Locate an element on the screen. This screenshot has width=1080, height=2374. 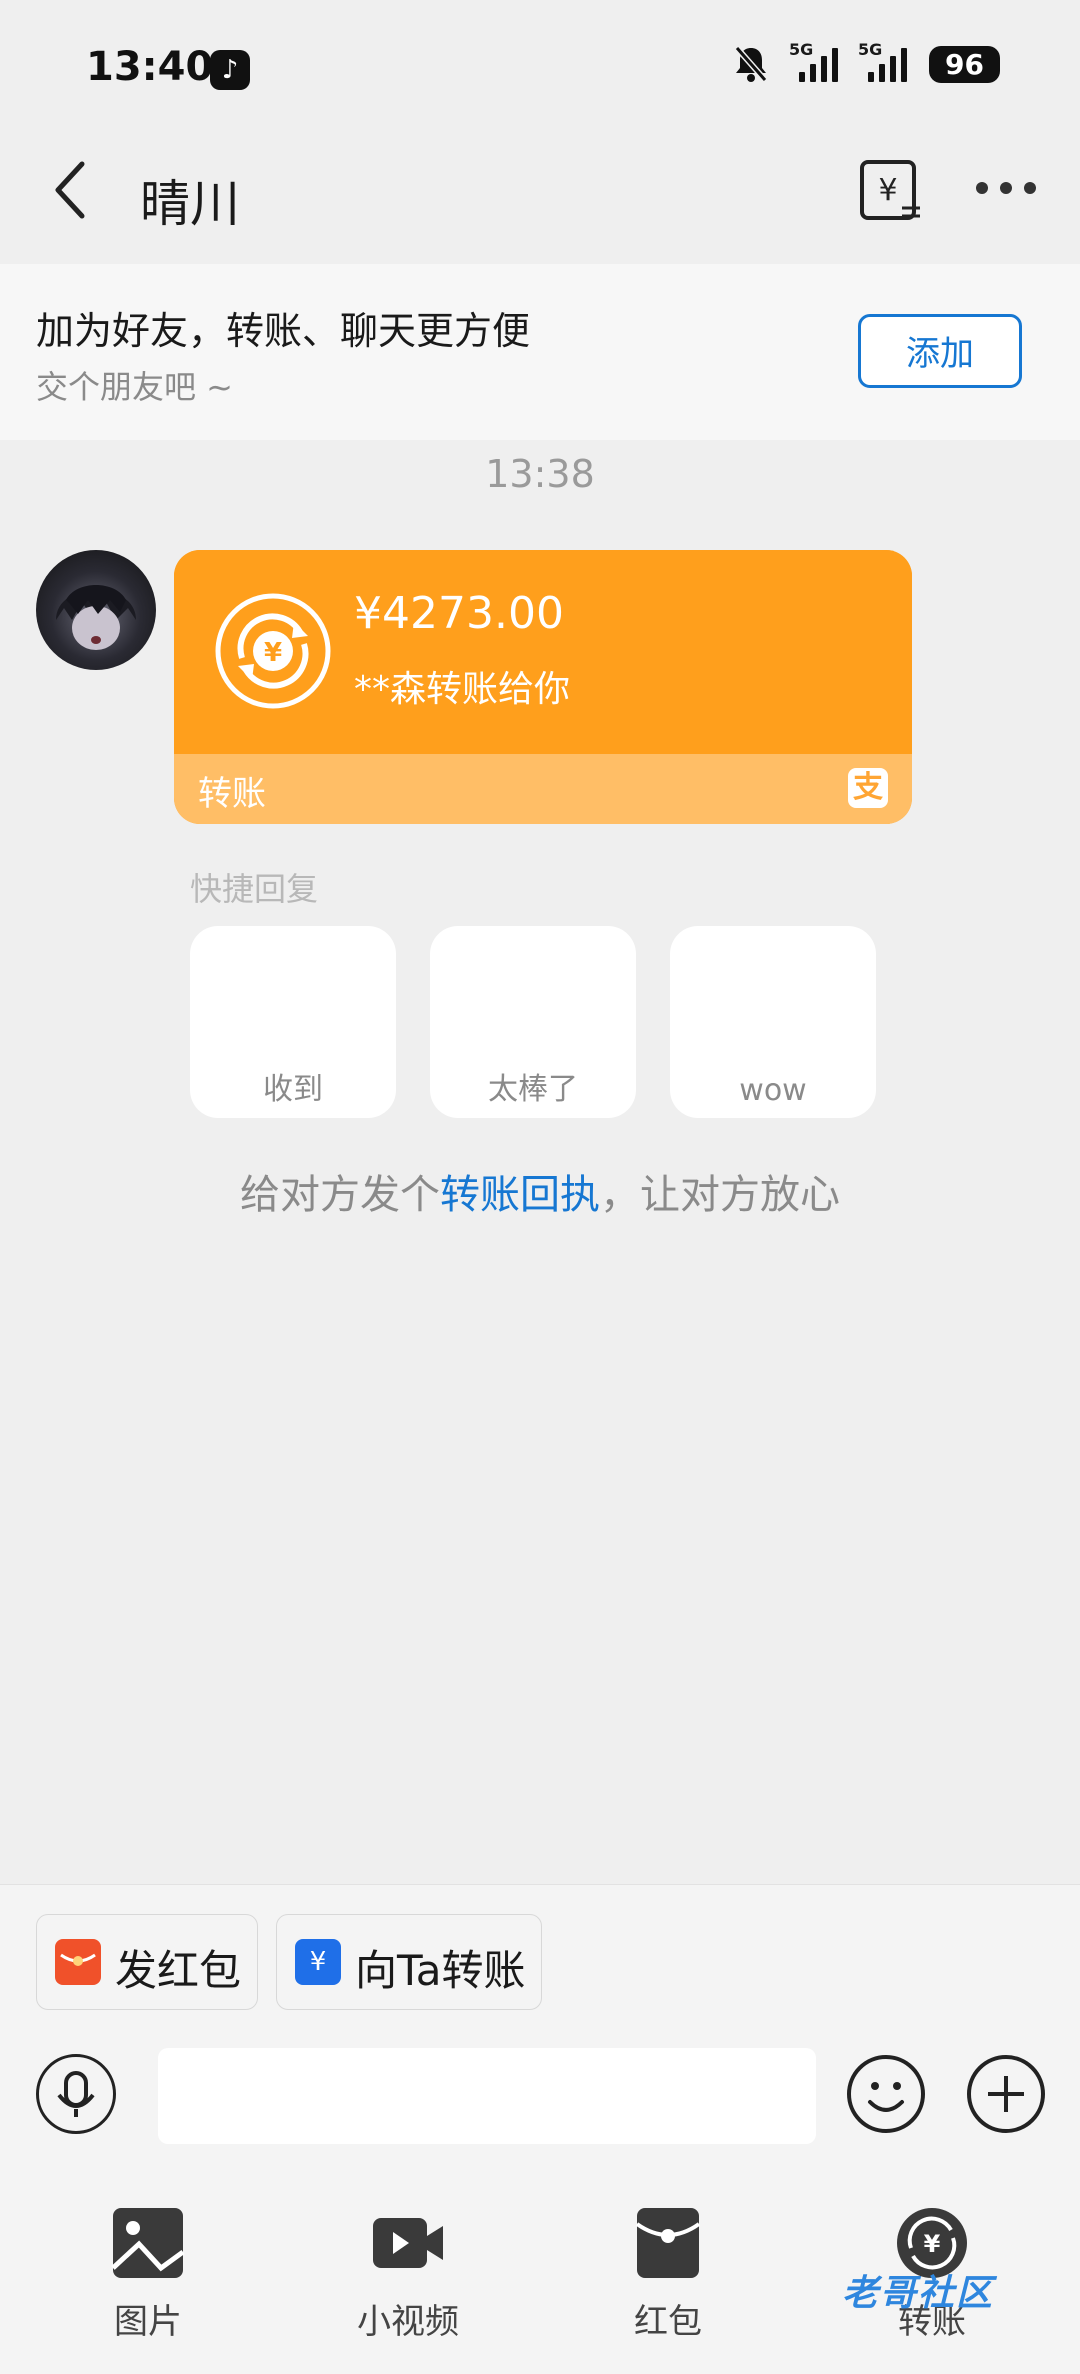
toolbar-red-packet: 红包 is located at coordinates (668, 2274).